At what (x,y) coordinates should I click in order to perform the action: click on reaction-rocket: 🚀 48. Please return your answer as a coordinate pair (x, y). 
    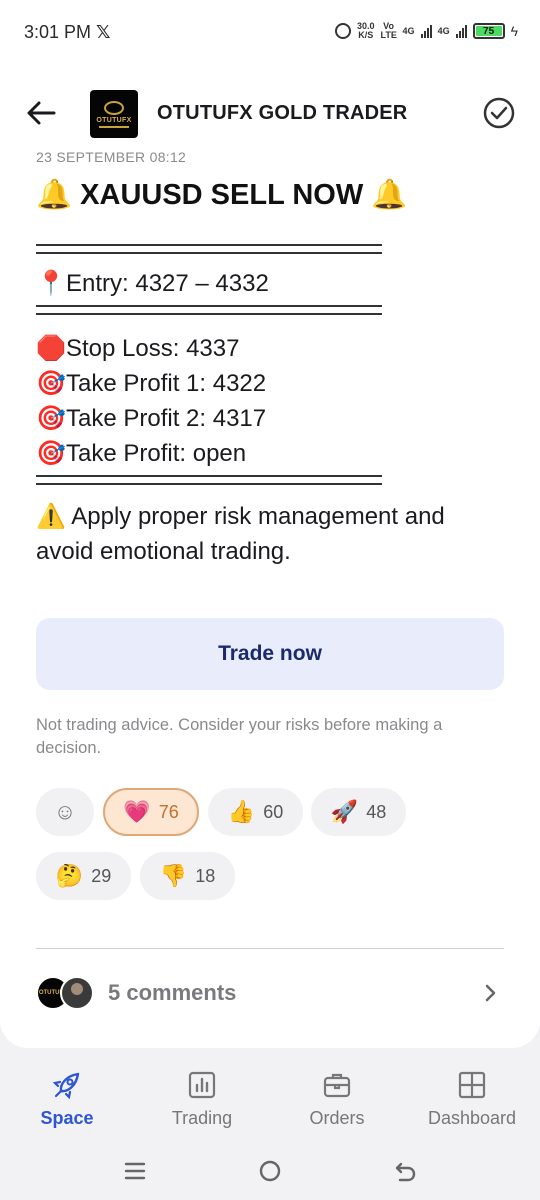
    Looking at the image, I should click on (358, 812).